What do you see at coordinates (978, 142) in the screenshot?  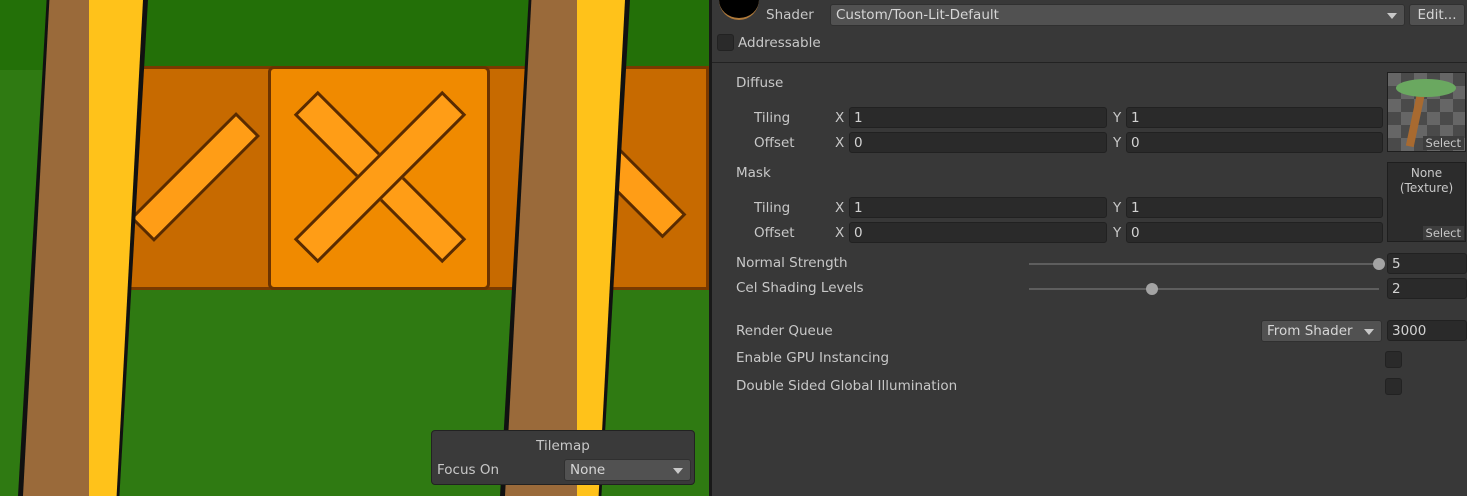 I see `diffuse-offset-x: 0` at bounding box center [978, 142].